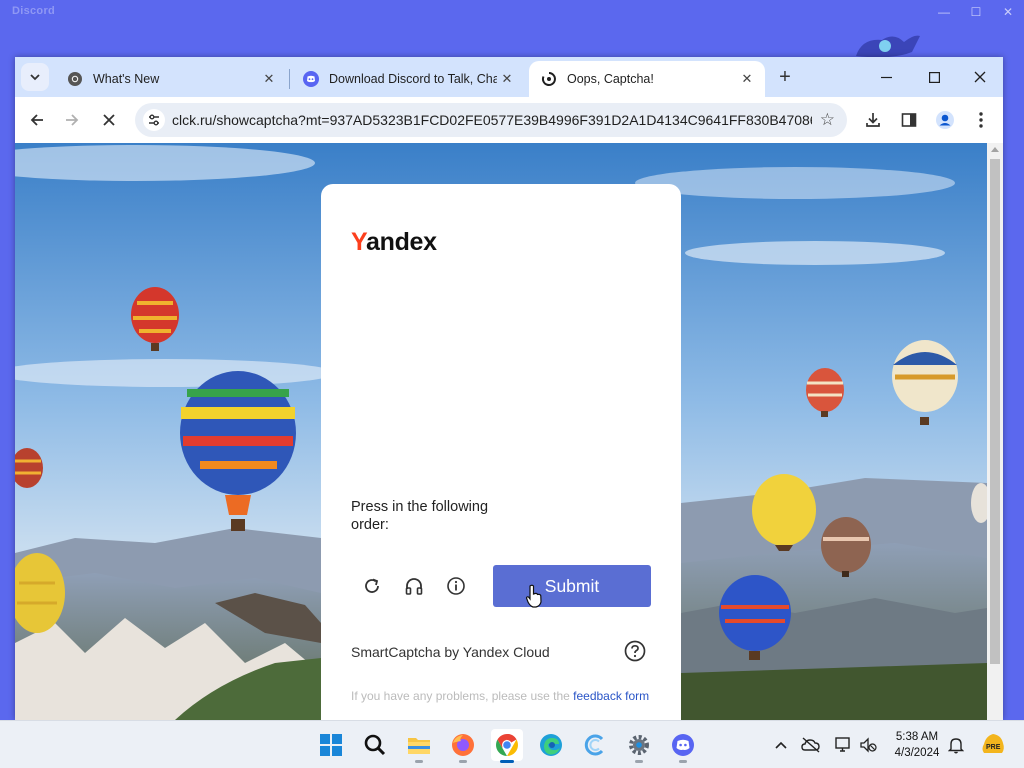  I want to click on smartcaptcha-brand: SmartCaptcha by Yandex Cloud, so click(450, 652).